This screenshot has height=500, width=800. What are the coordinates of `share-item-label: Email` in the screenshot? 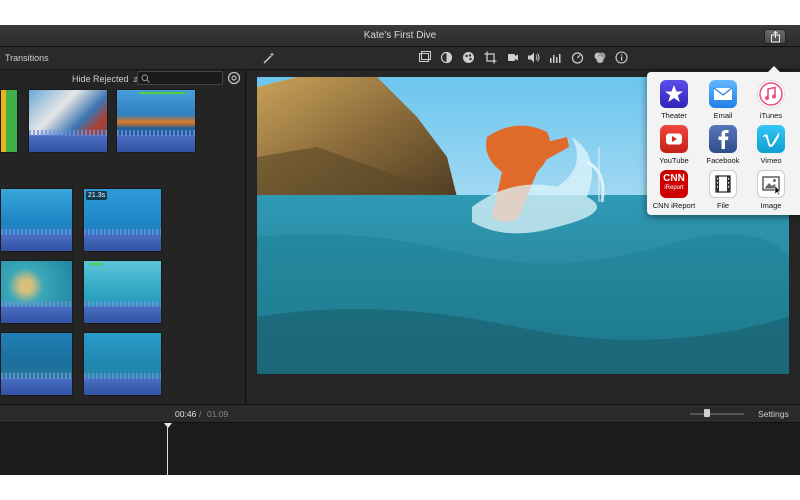 It's located at (723, 115).